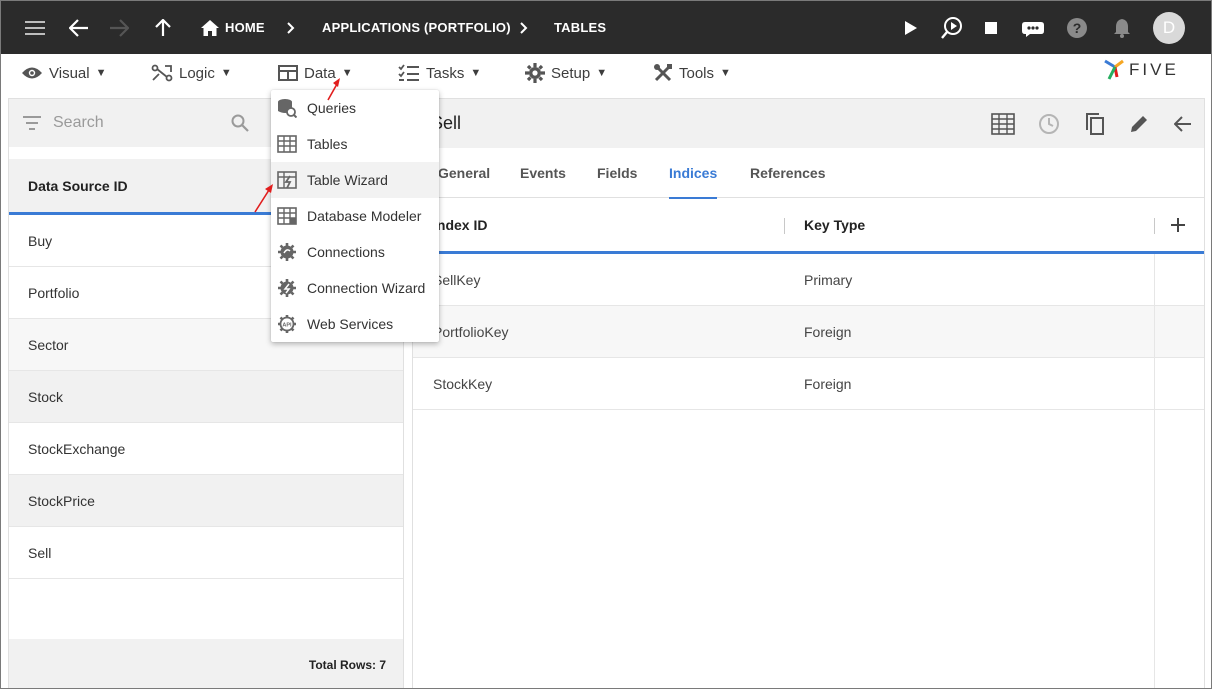 Image resolution: width=1212 pixels, height=689 pixels. I want to click on list-item: StockPrice, so click(206, 501).